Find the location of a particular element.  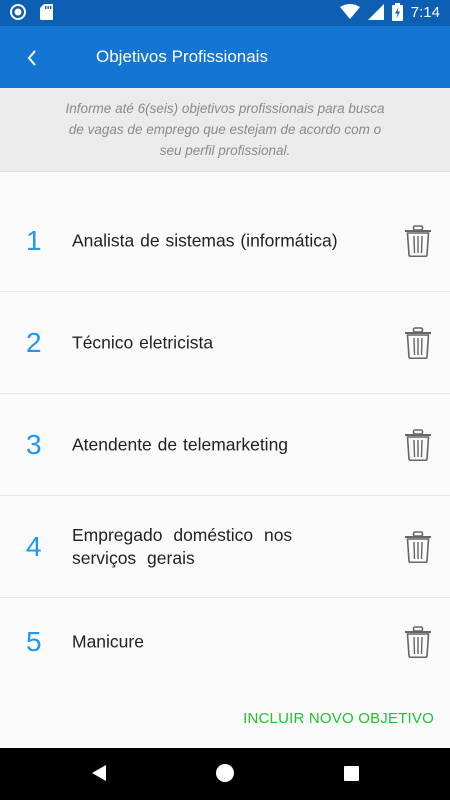

sd-card-icon is located at coordinates (46, 12).